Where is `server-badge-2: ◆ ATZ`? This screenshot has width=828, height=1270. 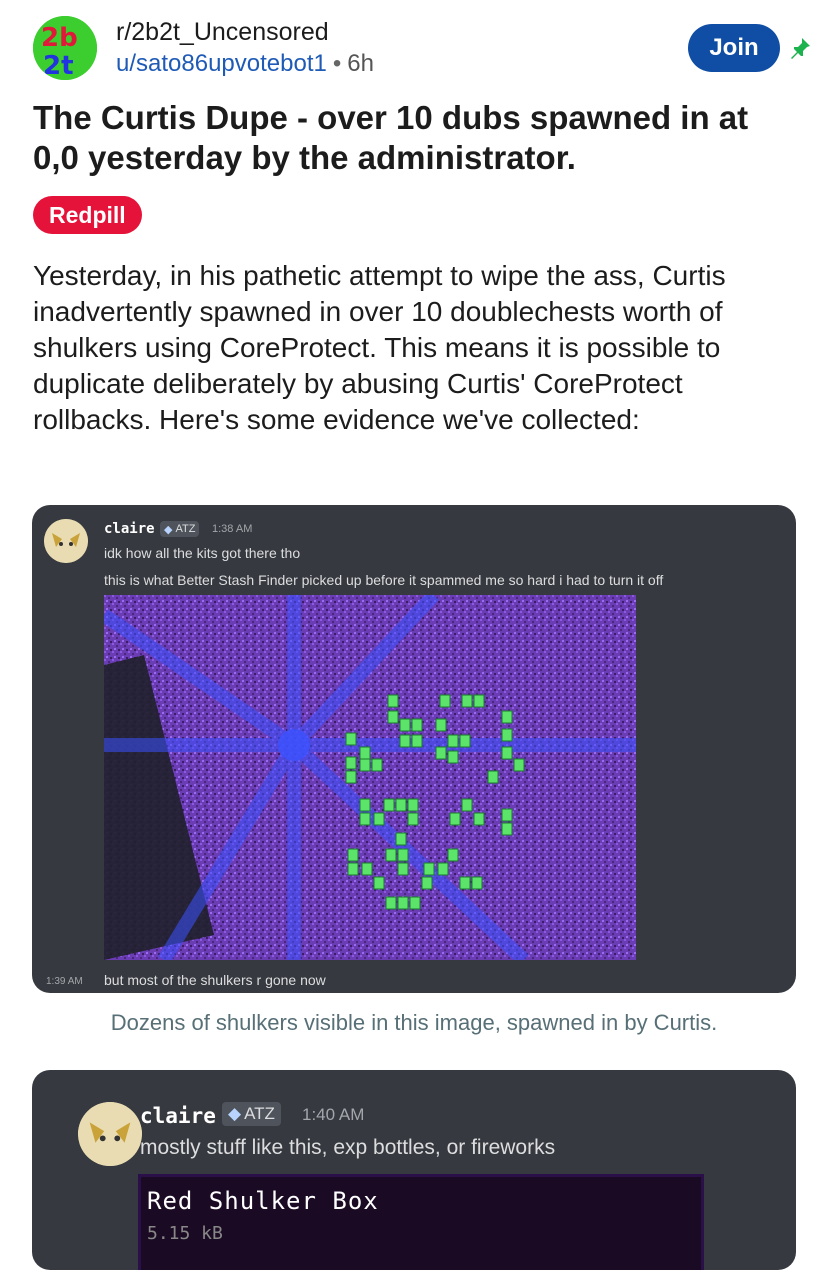 server-badge-2: ◆ ATZ is located at coordinates (251, 1114).